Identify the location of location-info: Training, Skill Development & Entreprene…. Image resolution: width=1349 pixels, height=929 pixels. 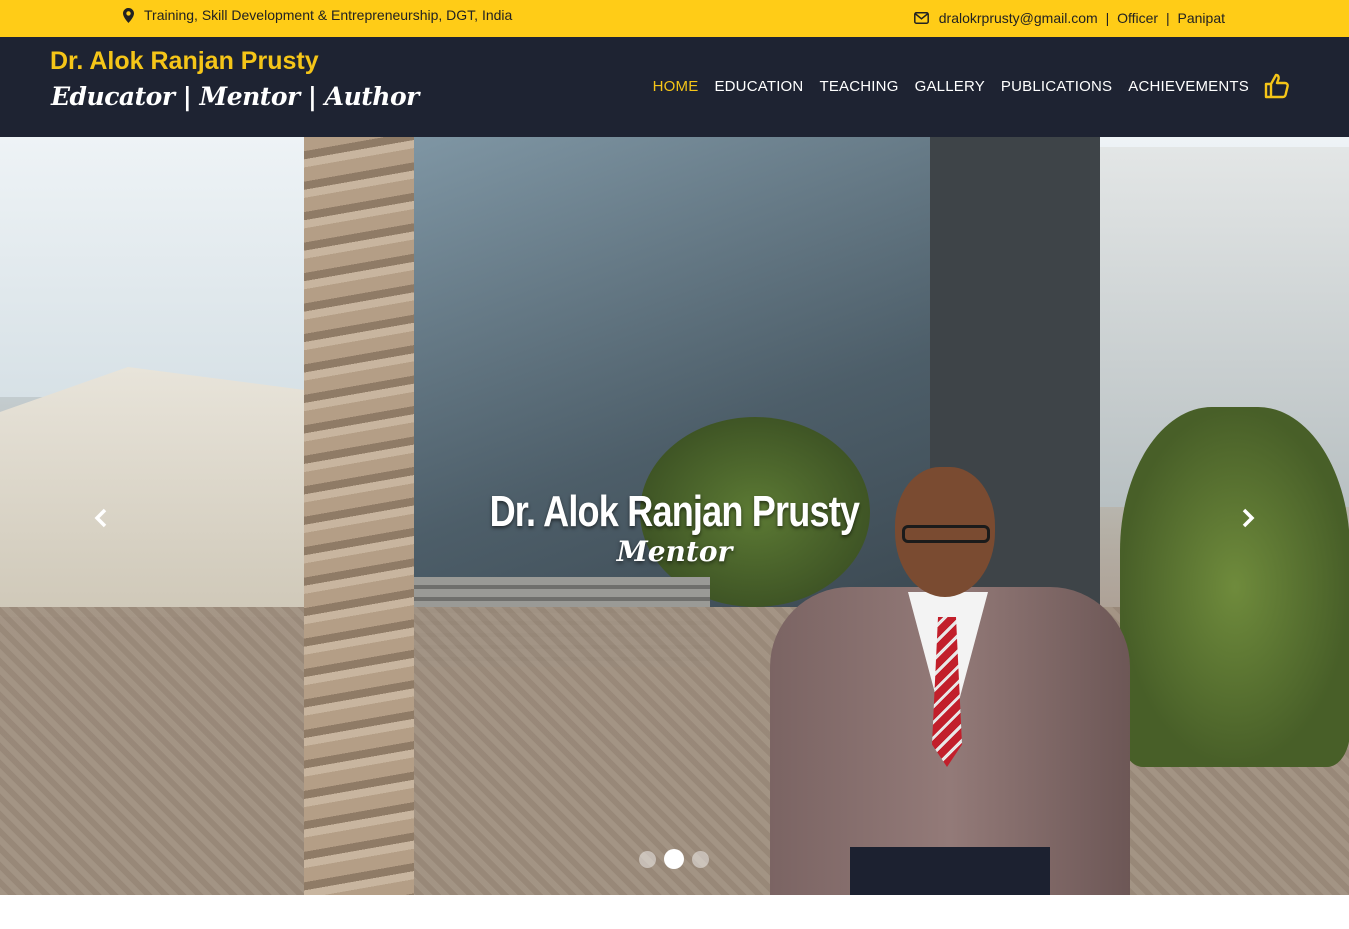
(317, 15).